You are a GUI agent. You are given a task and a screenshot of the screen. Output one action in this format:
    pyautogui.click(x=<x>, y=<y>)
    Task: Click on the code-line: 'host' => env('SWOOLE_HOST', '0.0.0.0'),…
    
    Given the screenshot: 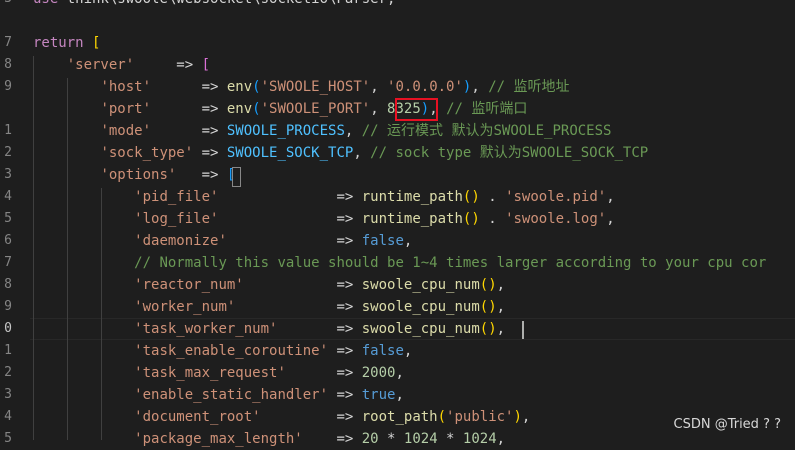 What is the action you would take?
    pyautogui.click(x=397, y=87)
    